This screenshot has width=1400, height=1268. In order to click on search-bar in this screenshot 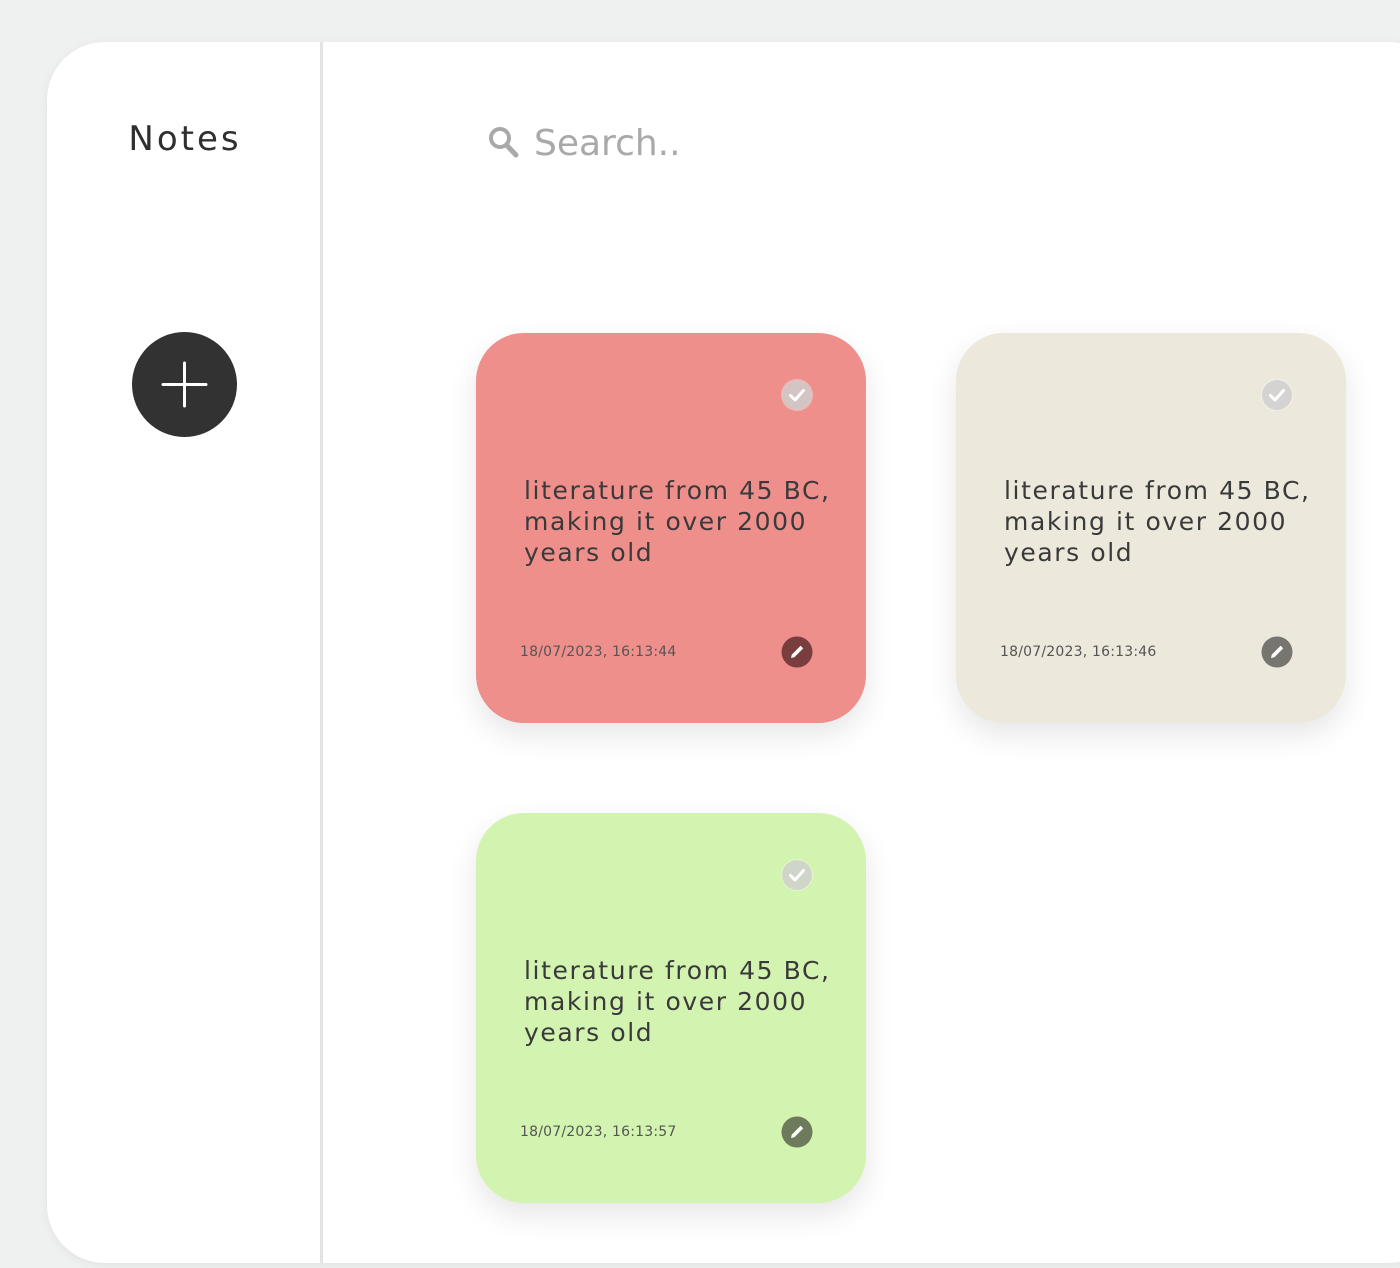, I will do `click(771, 143)`.